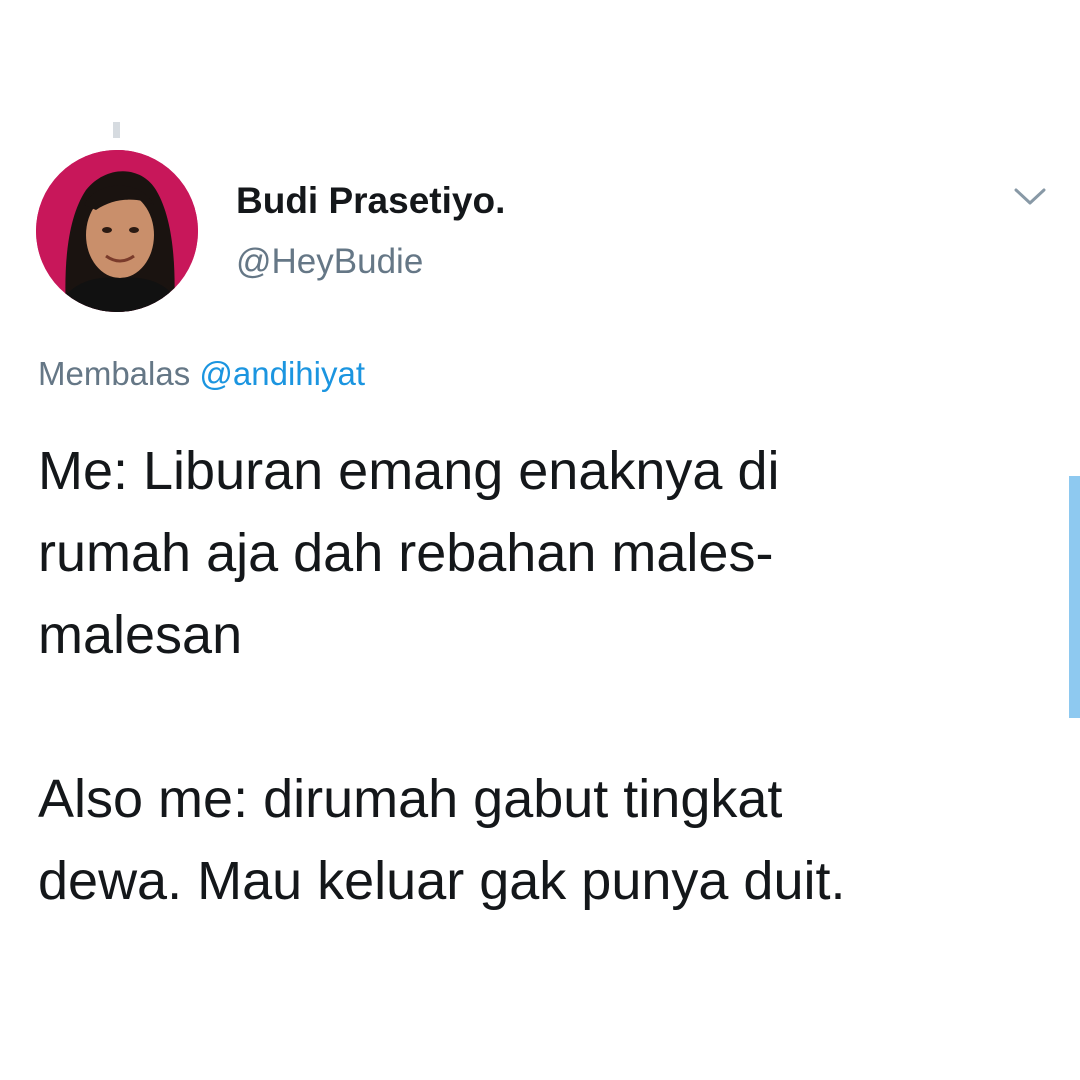 The image size is (1080, 1080). I want to click on thread-connector-line, so click(116, 130).